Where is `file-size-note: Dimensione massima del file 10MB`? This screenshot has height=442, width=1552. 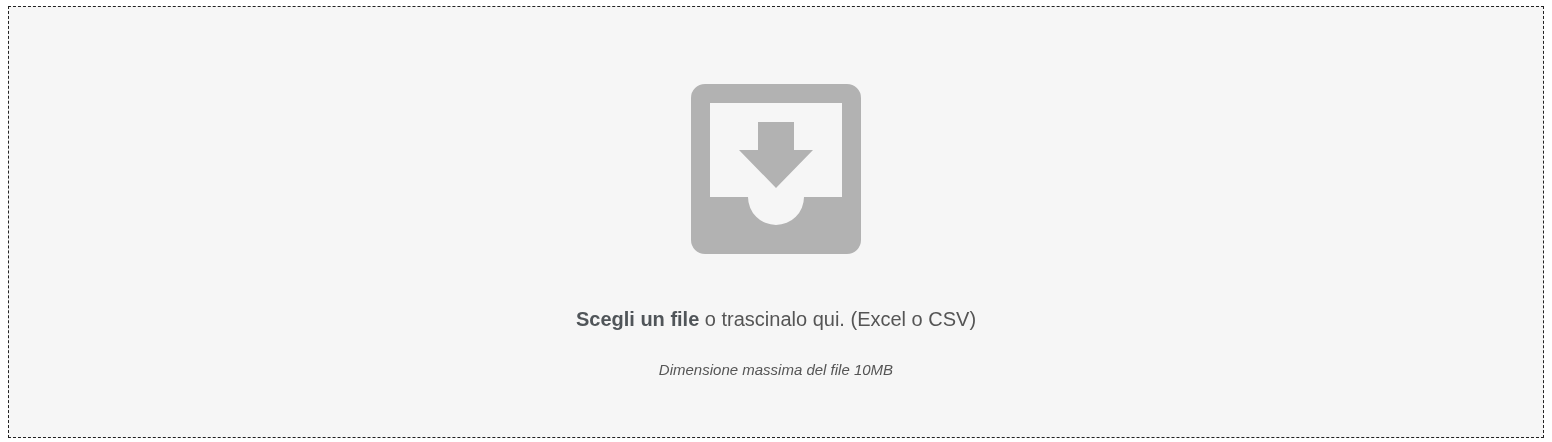 file-size-note: Dimensione massima del file 10MB is located at coordinates (776, 369).